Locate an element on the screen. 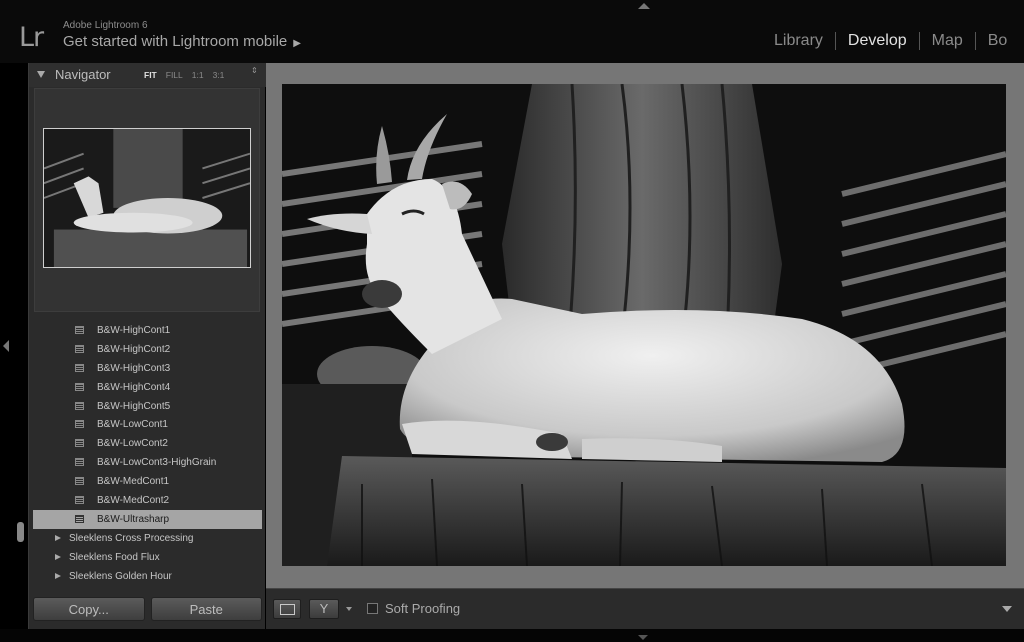  module-develop: Develop is located at coordinates (877, 41).